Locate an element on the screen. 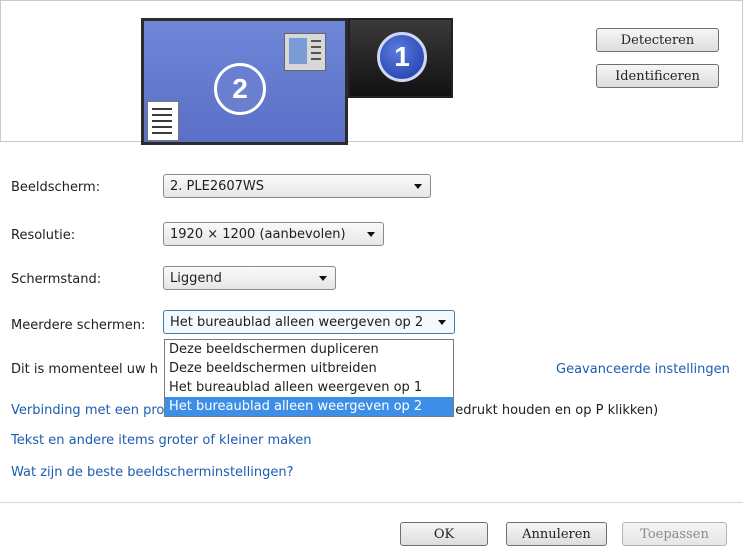  projector-link: Verbinding met een pro is located at coordinates (87, 410).